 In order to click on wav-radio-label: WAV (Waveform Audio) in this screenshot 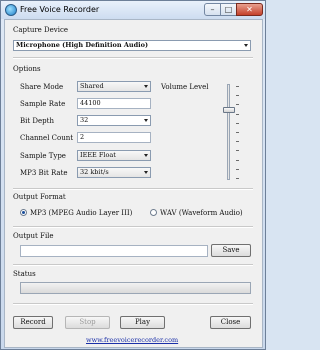, I will do `click(201, 213)`.